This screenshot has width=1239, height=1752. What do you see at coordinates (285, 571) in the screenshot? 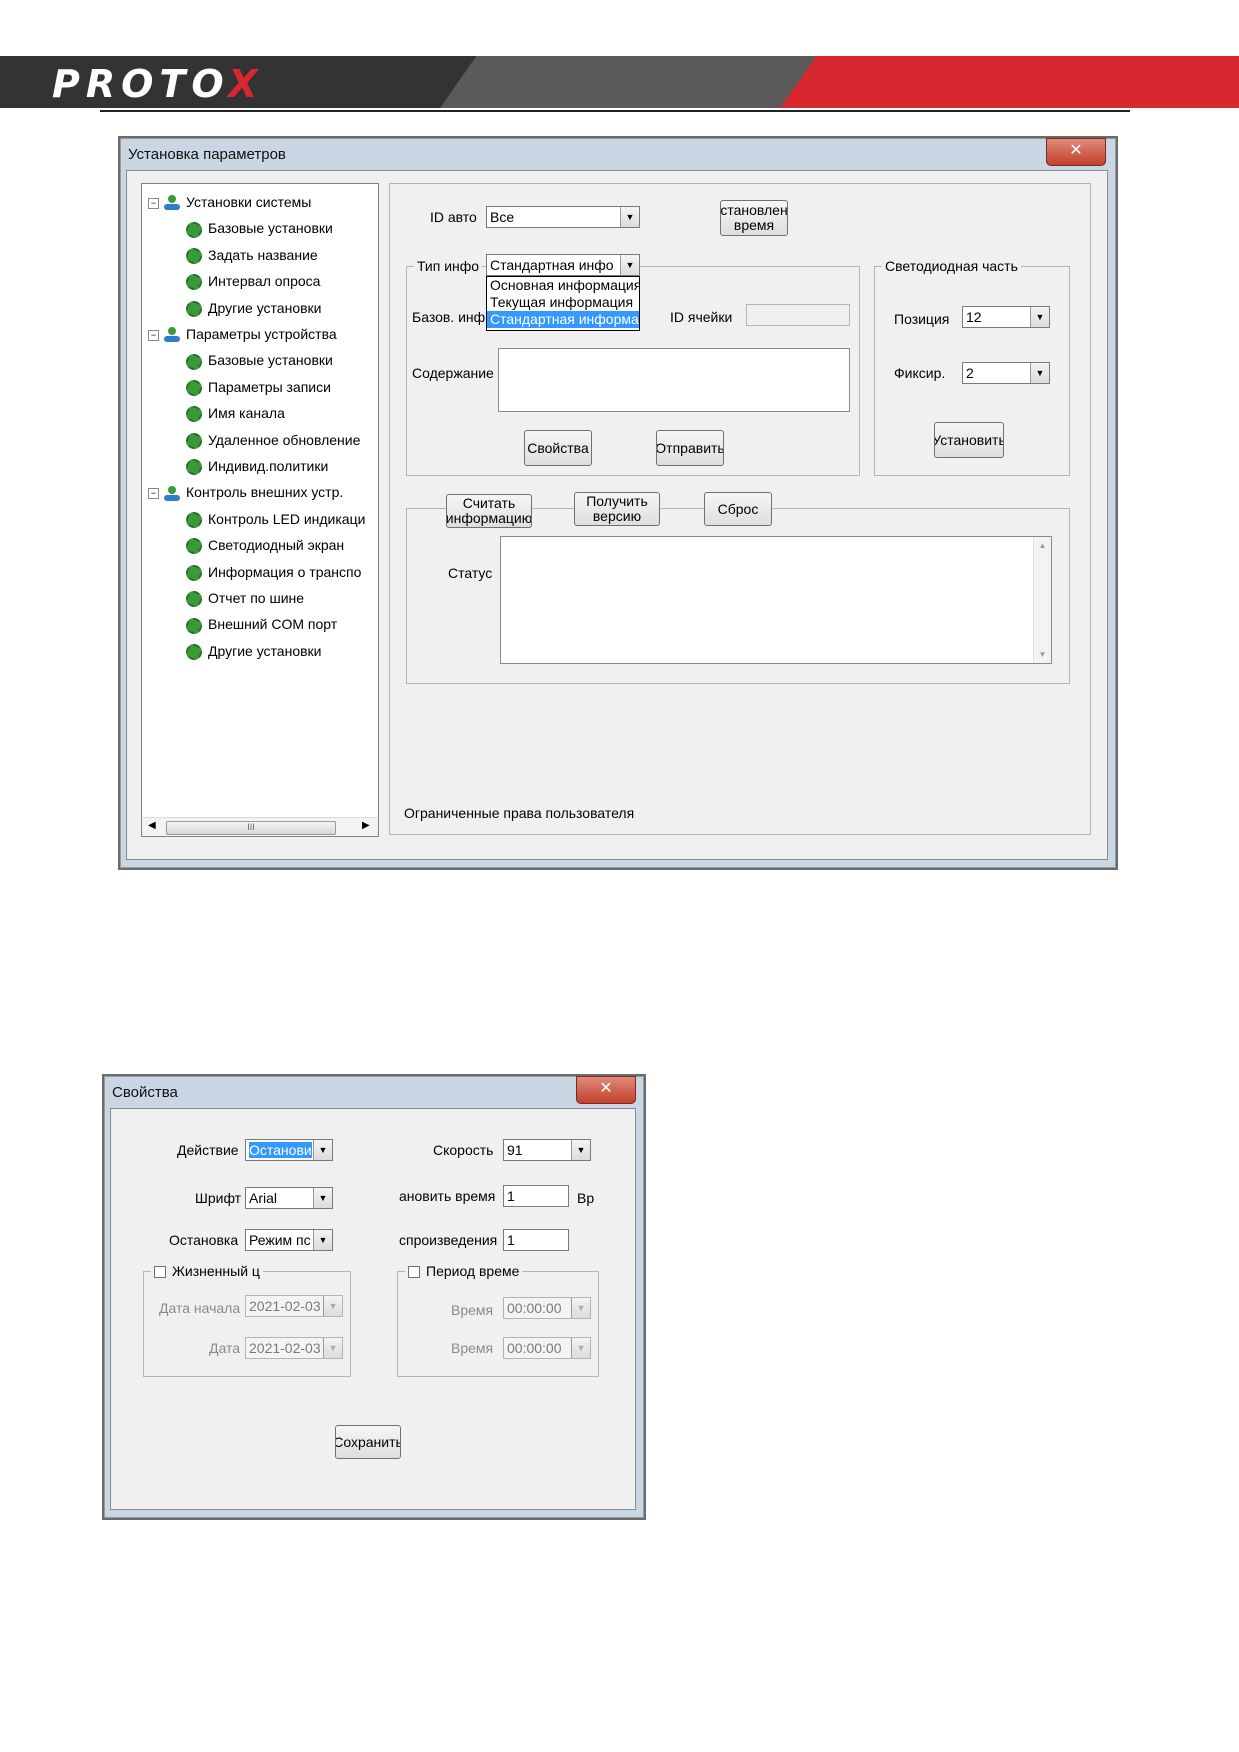
I see `tree-item-label: Информация о транспо` at bounding box center [285, 571].